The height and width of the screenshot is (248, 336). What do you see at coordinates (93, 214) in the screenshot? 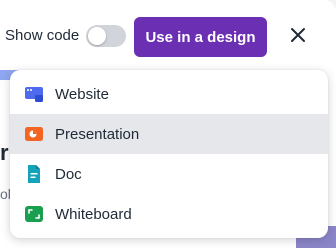
I see `menu-item-label: Whiteboard` at bounding box center [93, 214].